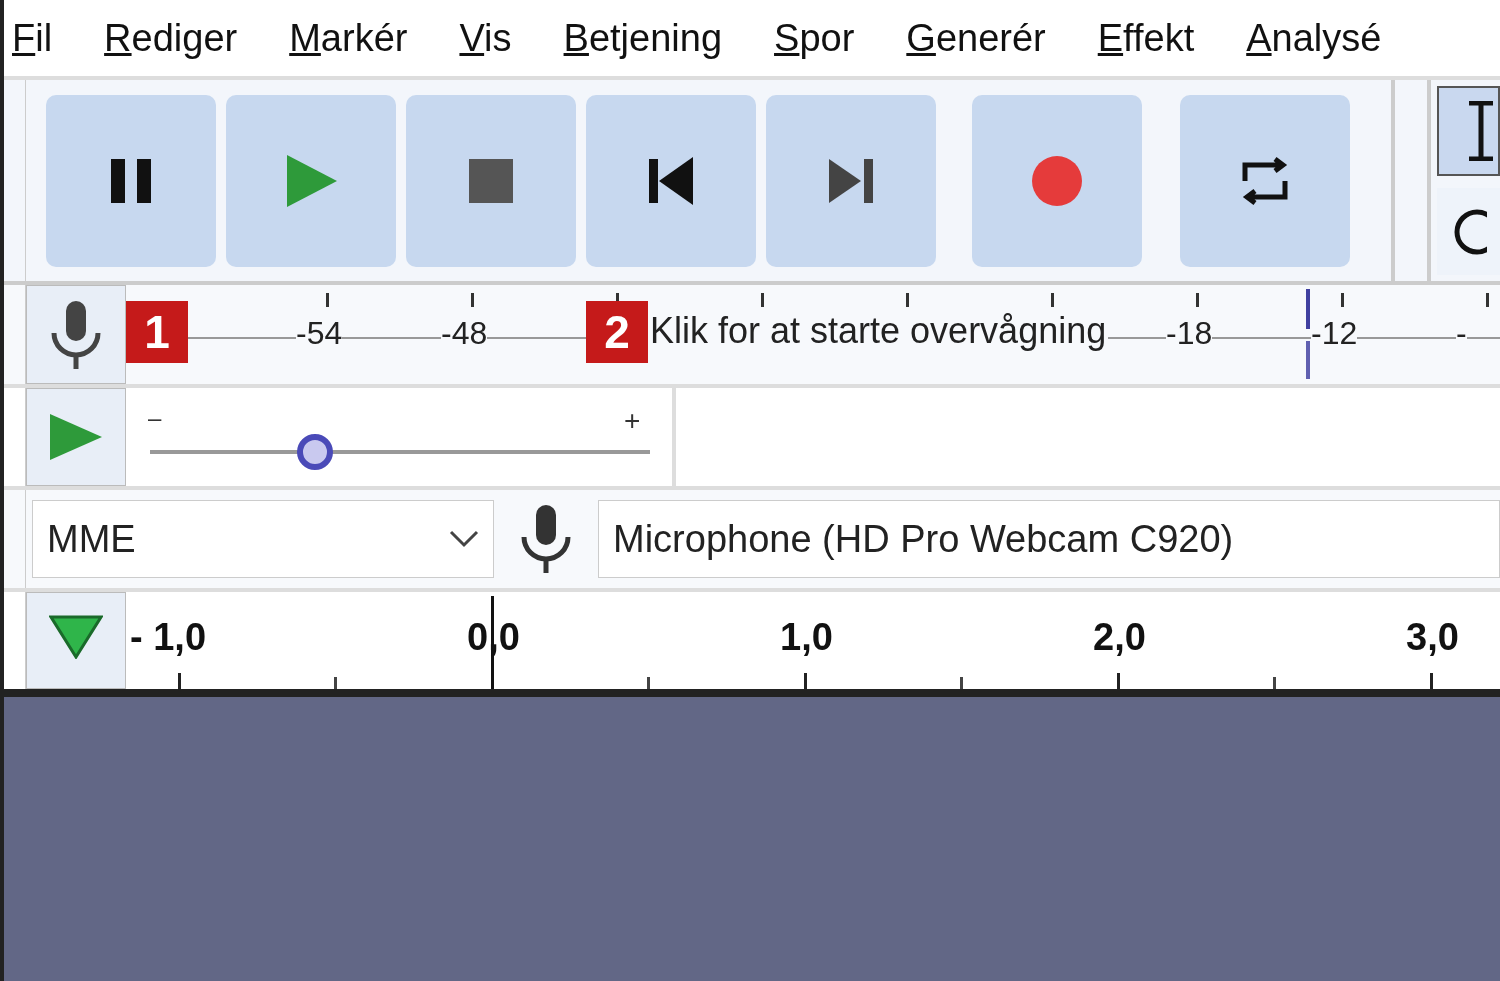  Describe the element at coordinates (1119, 637) in the screenshot. I see `timeline-label: 2,0` at that location.